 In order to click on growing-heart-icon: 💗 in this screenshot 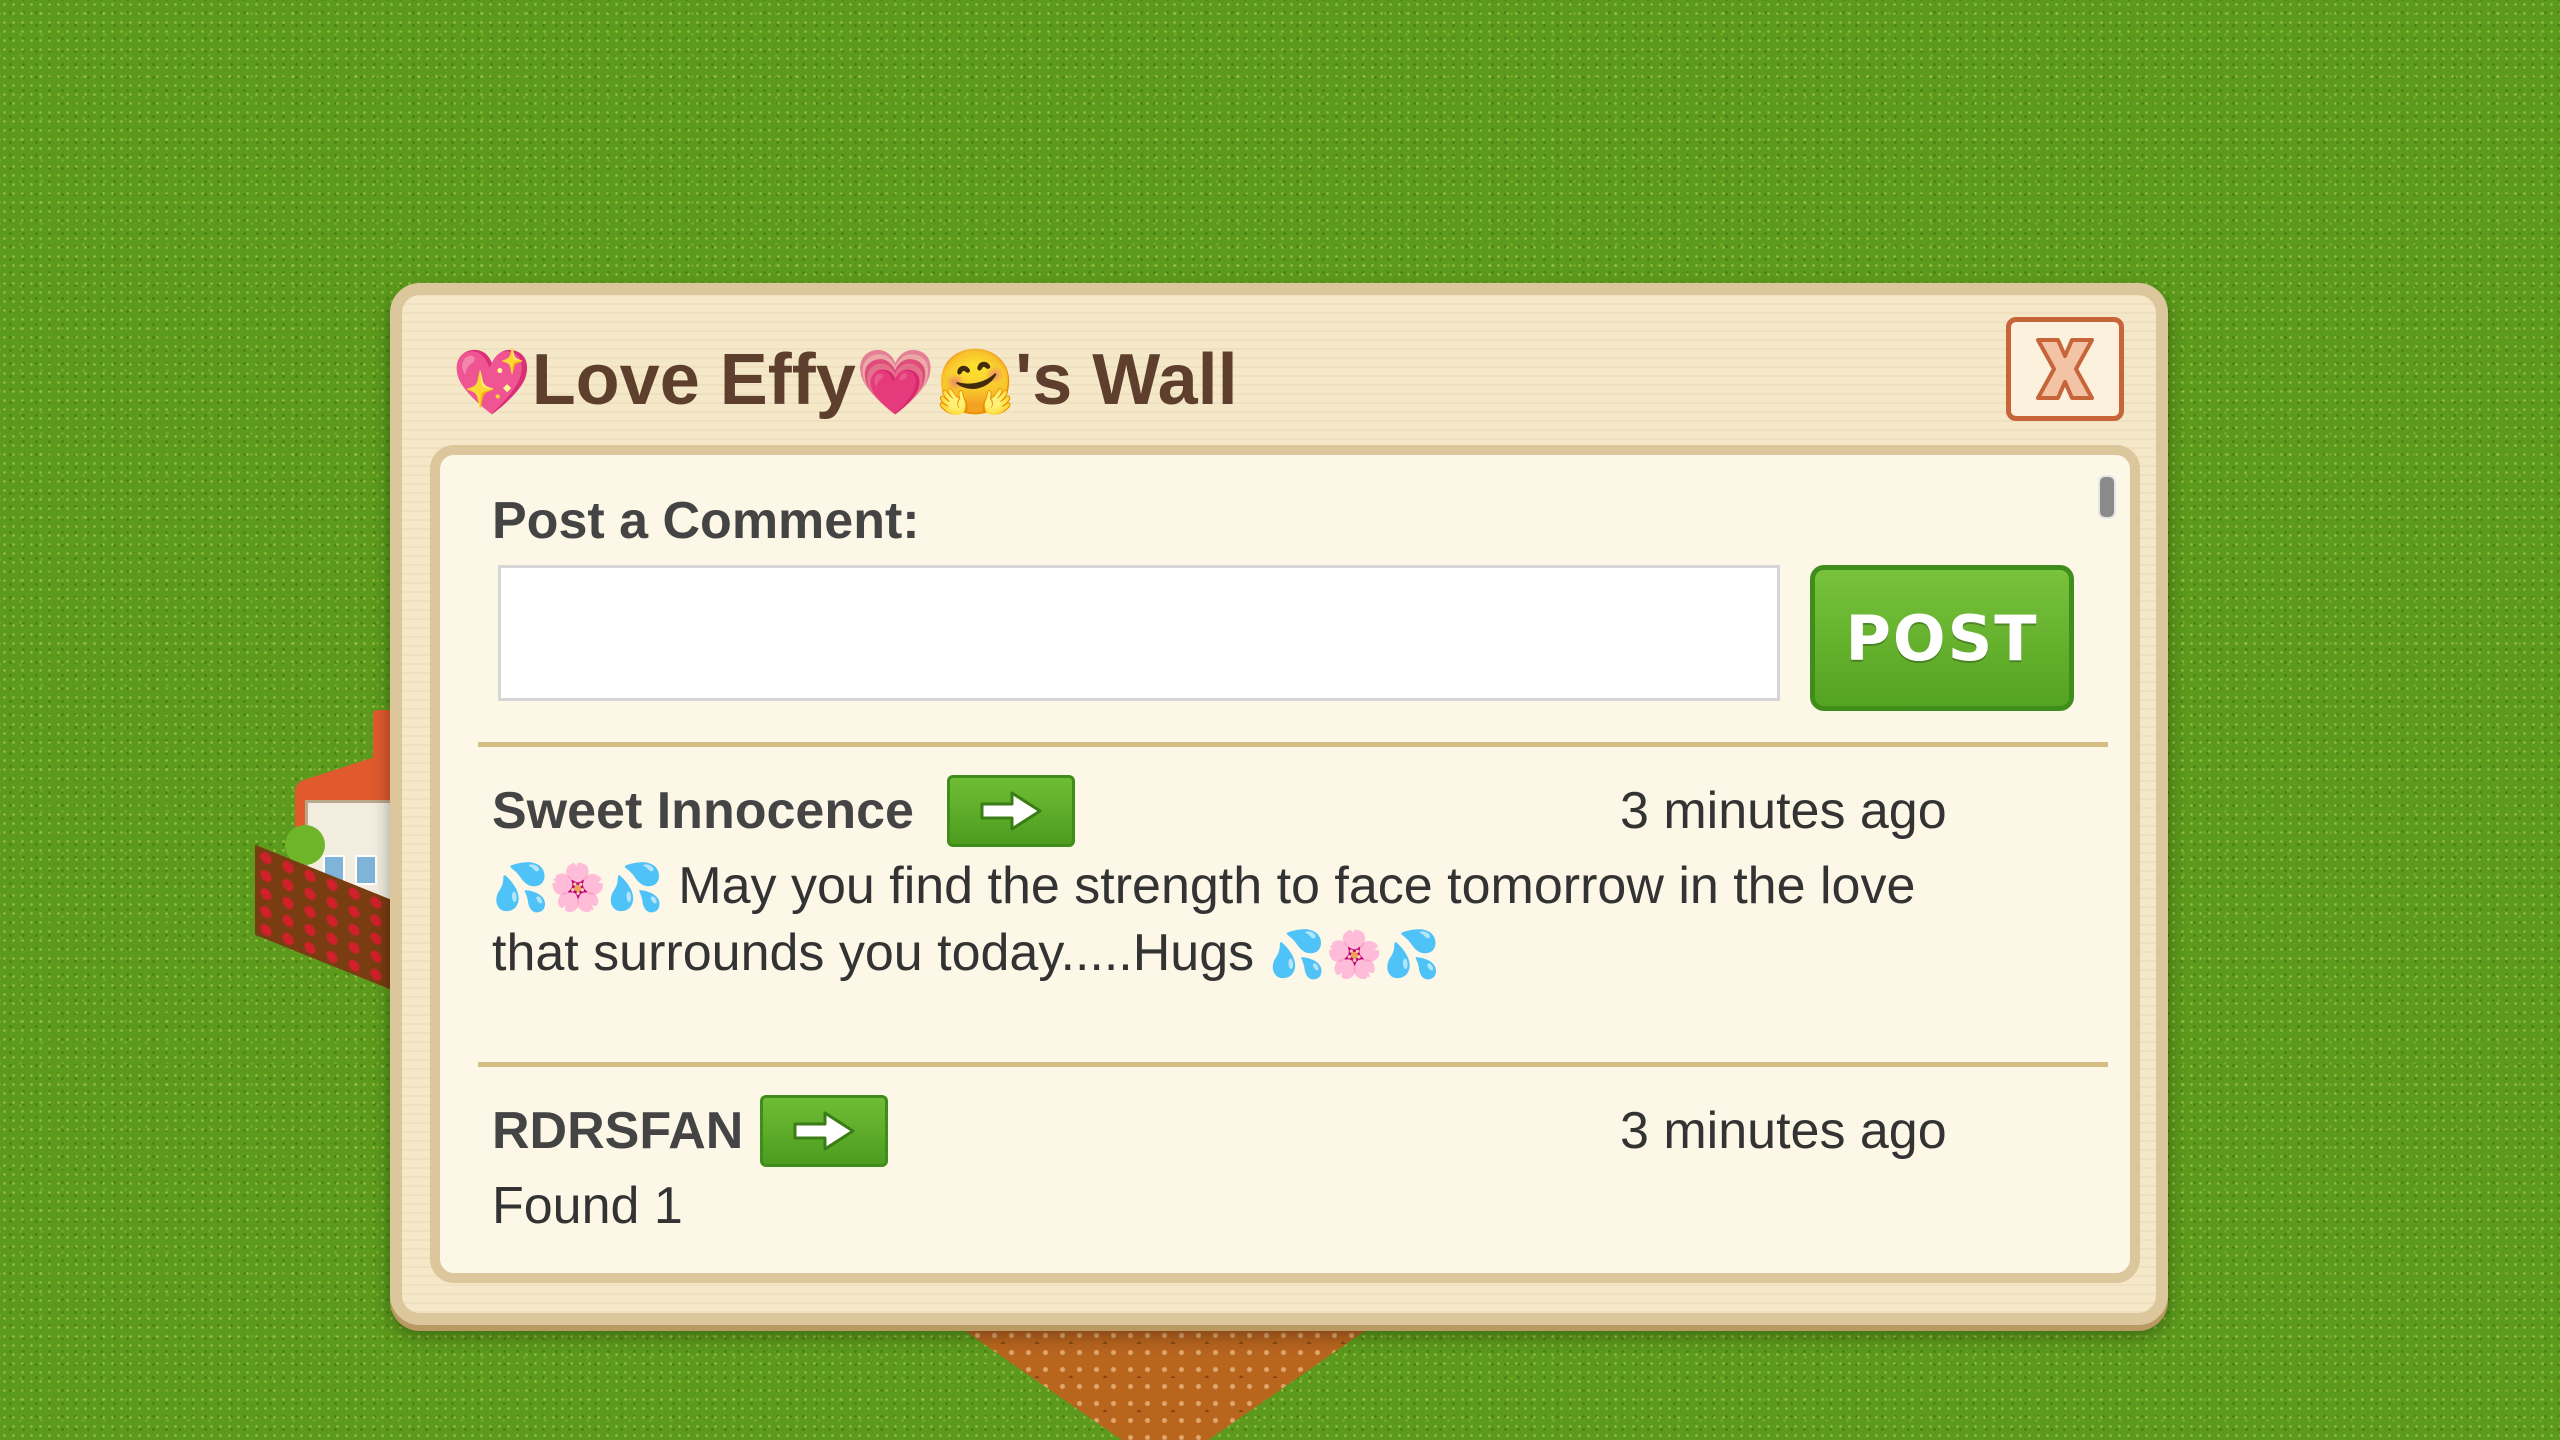, I will do `click(895, 383)`.